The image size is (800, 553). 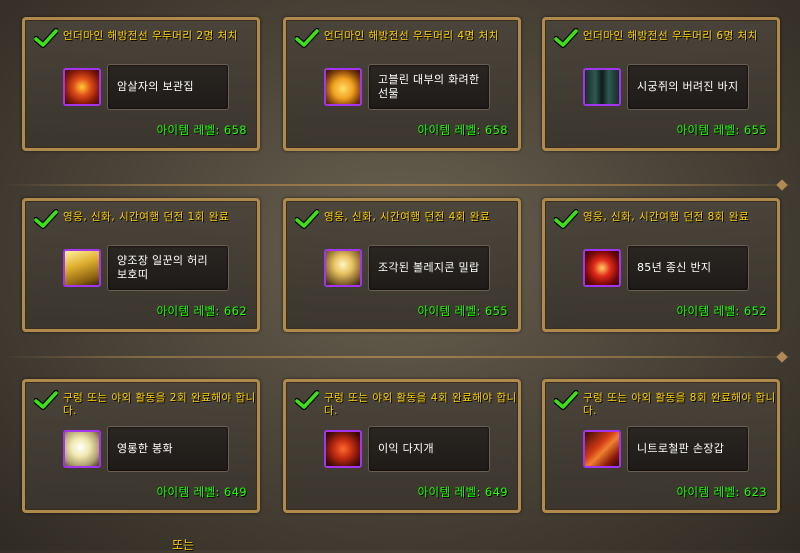 What do you see at coordinates (155, 86) in the screenshot?
I see `item-name: 암살자의 보관집` at bounding box center [155, 86].